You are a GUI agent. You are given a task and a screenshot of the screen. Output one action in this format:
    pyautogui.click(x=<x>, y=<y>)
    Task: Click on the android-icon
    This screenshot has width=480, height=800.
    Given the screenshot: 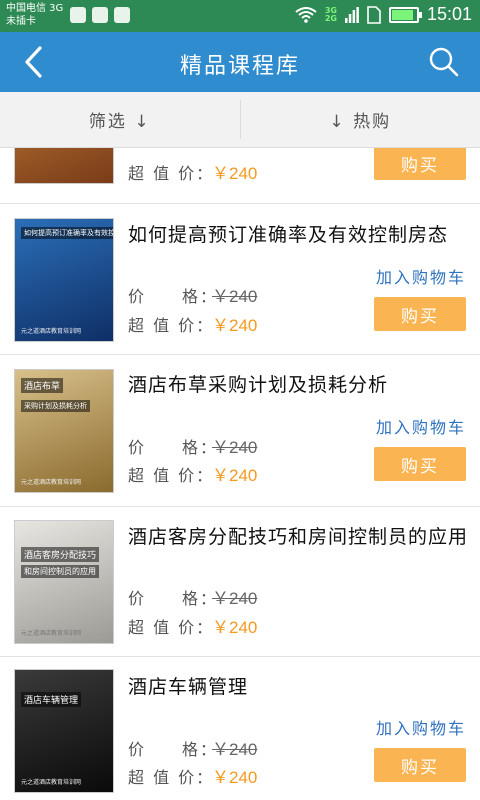 What is the action you would take?
    pyautogui.click(x=122, y=15)
    